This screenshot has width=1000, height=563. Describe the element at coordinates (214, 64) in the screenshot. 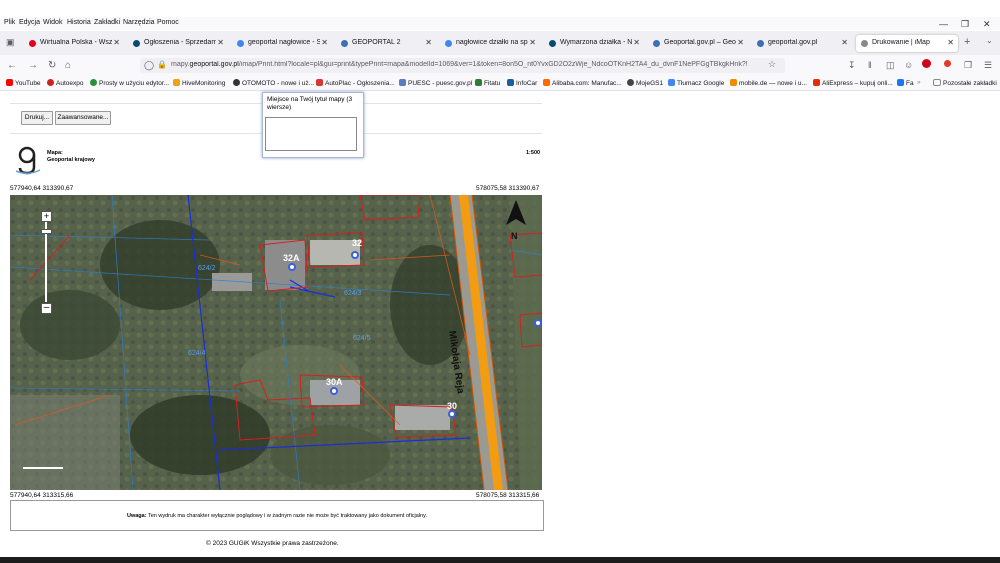

I see `url-domain: geoportal.gov.pl` at that location.